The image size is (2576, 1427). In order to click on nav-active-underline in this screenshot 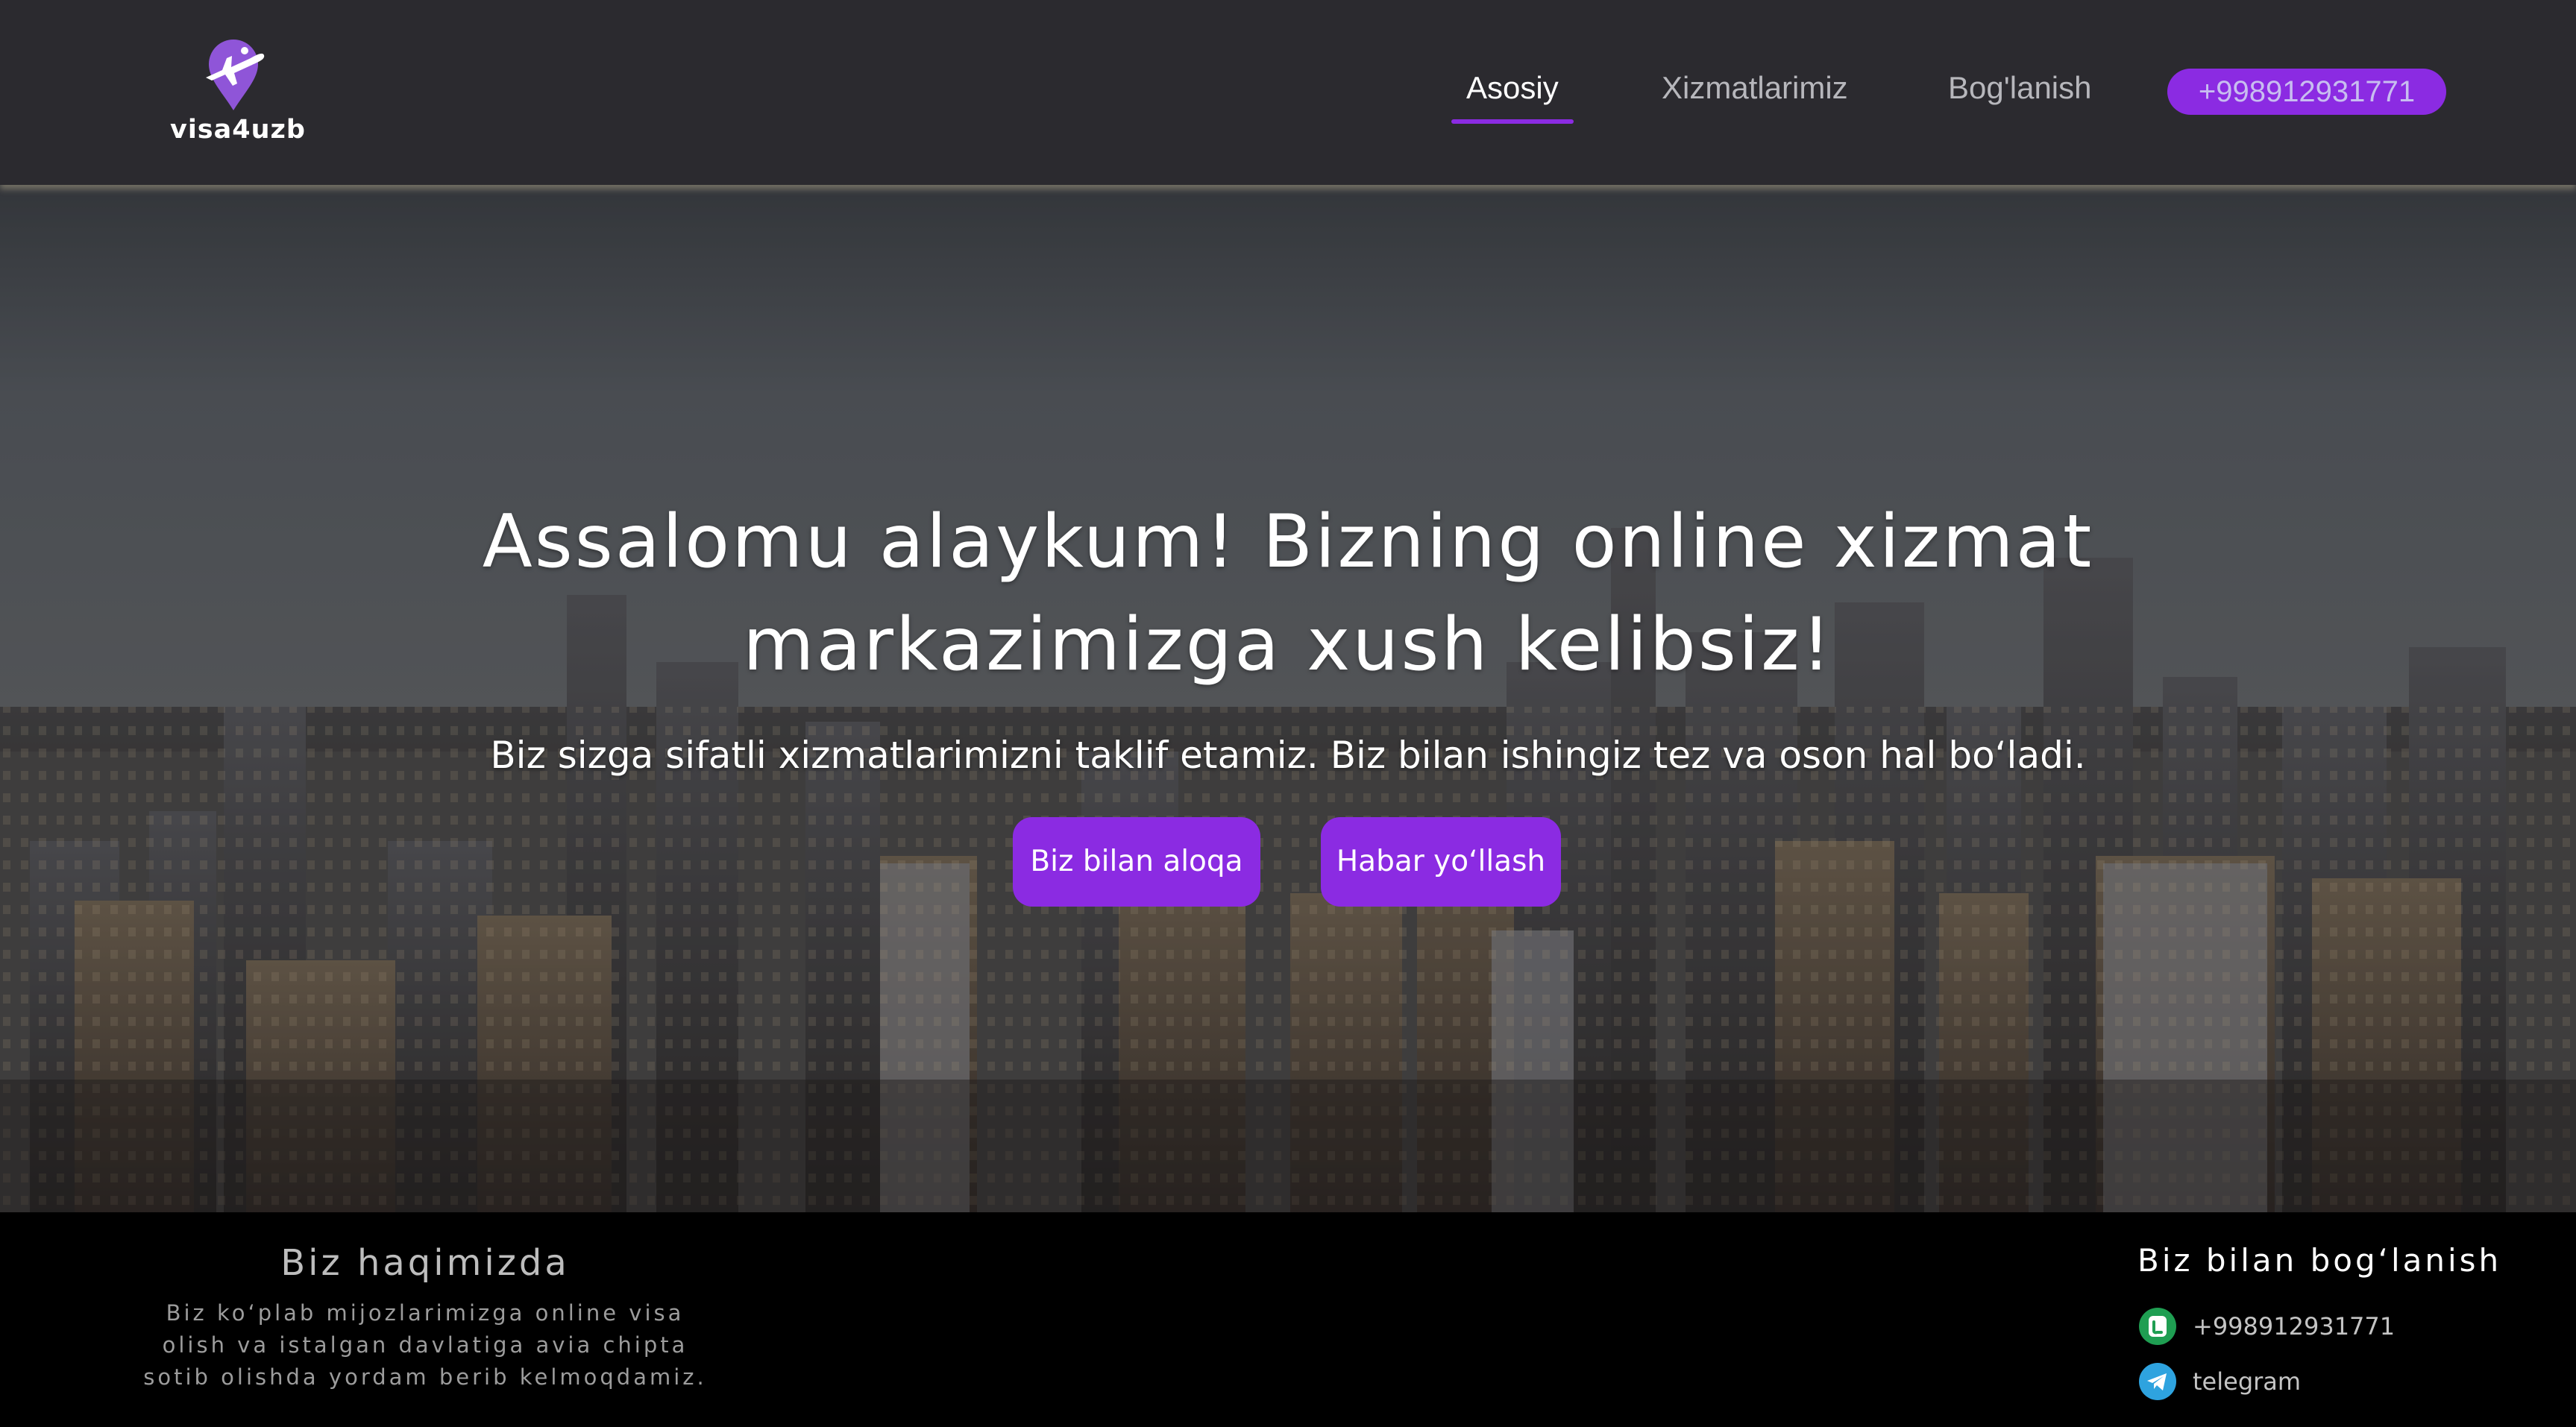, I will do `click(1513, 122)`.